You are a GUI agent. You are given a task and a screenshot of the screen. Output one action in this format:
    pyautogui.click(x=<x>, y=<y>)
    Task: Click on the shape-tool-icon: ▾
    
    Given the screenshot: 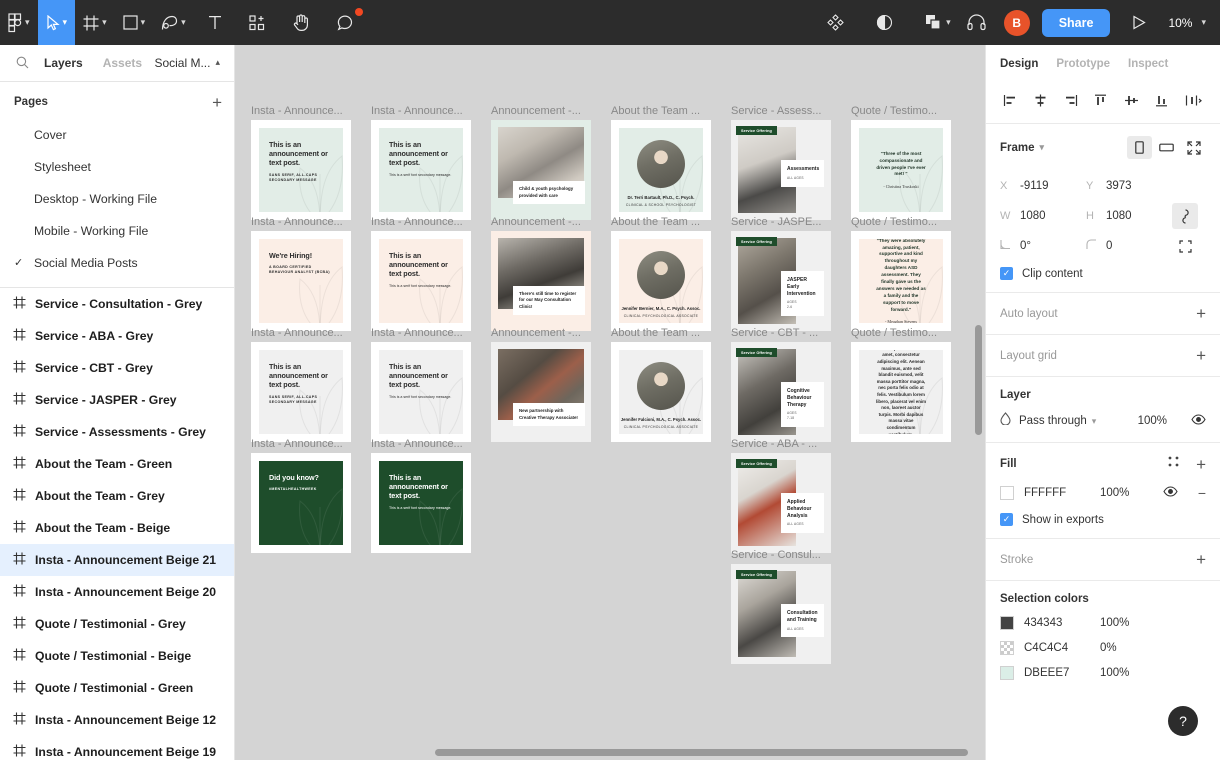 What is the action you would take?
    pyautogui.click(x=134, y=22)
    